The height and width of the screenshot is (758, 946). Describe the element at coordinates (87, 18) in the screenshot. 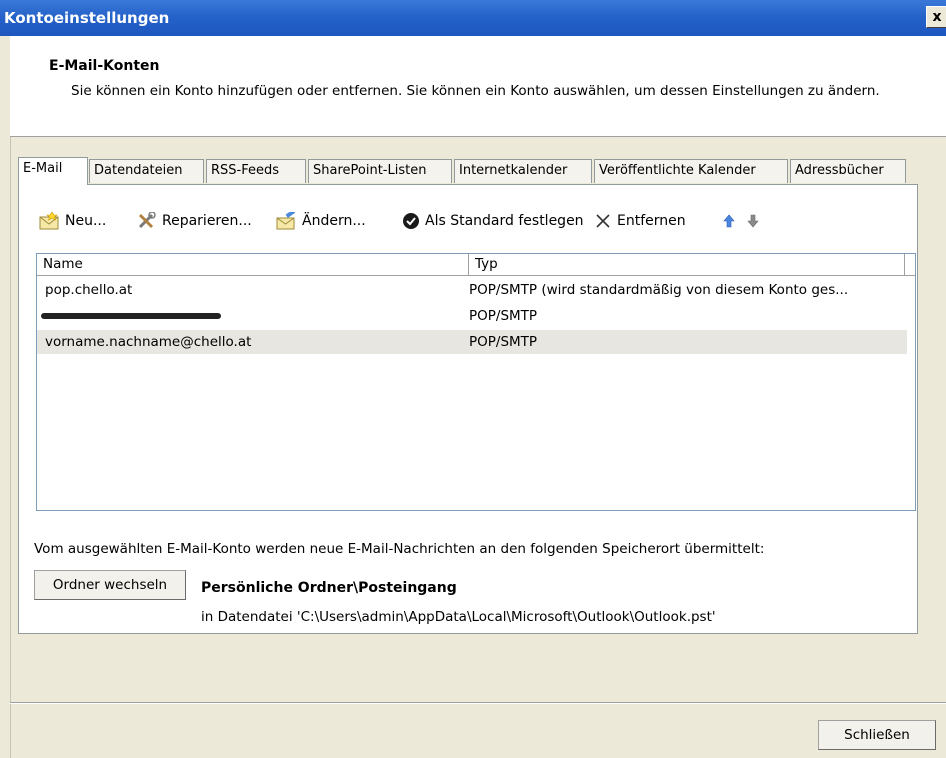

I see `window-title: Kontoeinstellungen` at that location.